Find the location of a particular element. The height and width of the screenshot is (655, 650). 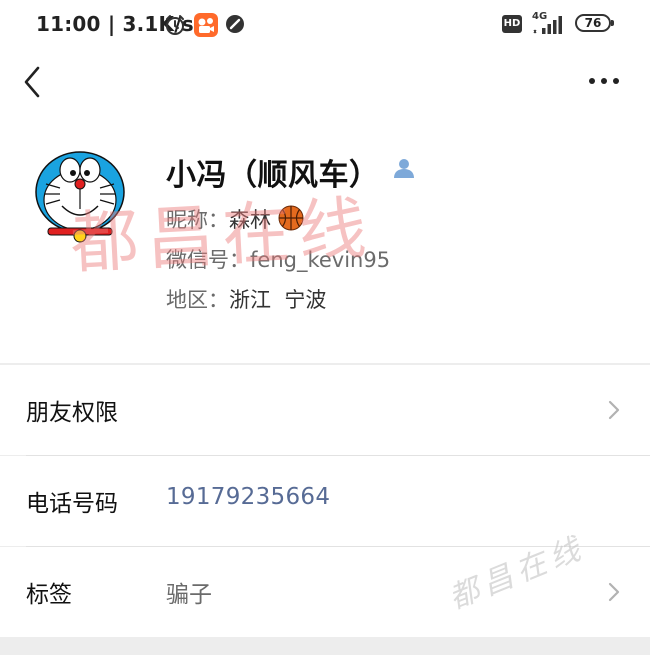

region-line: 地区：浙江 宁波 is located at coordinates (246, 299).